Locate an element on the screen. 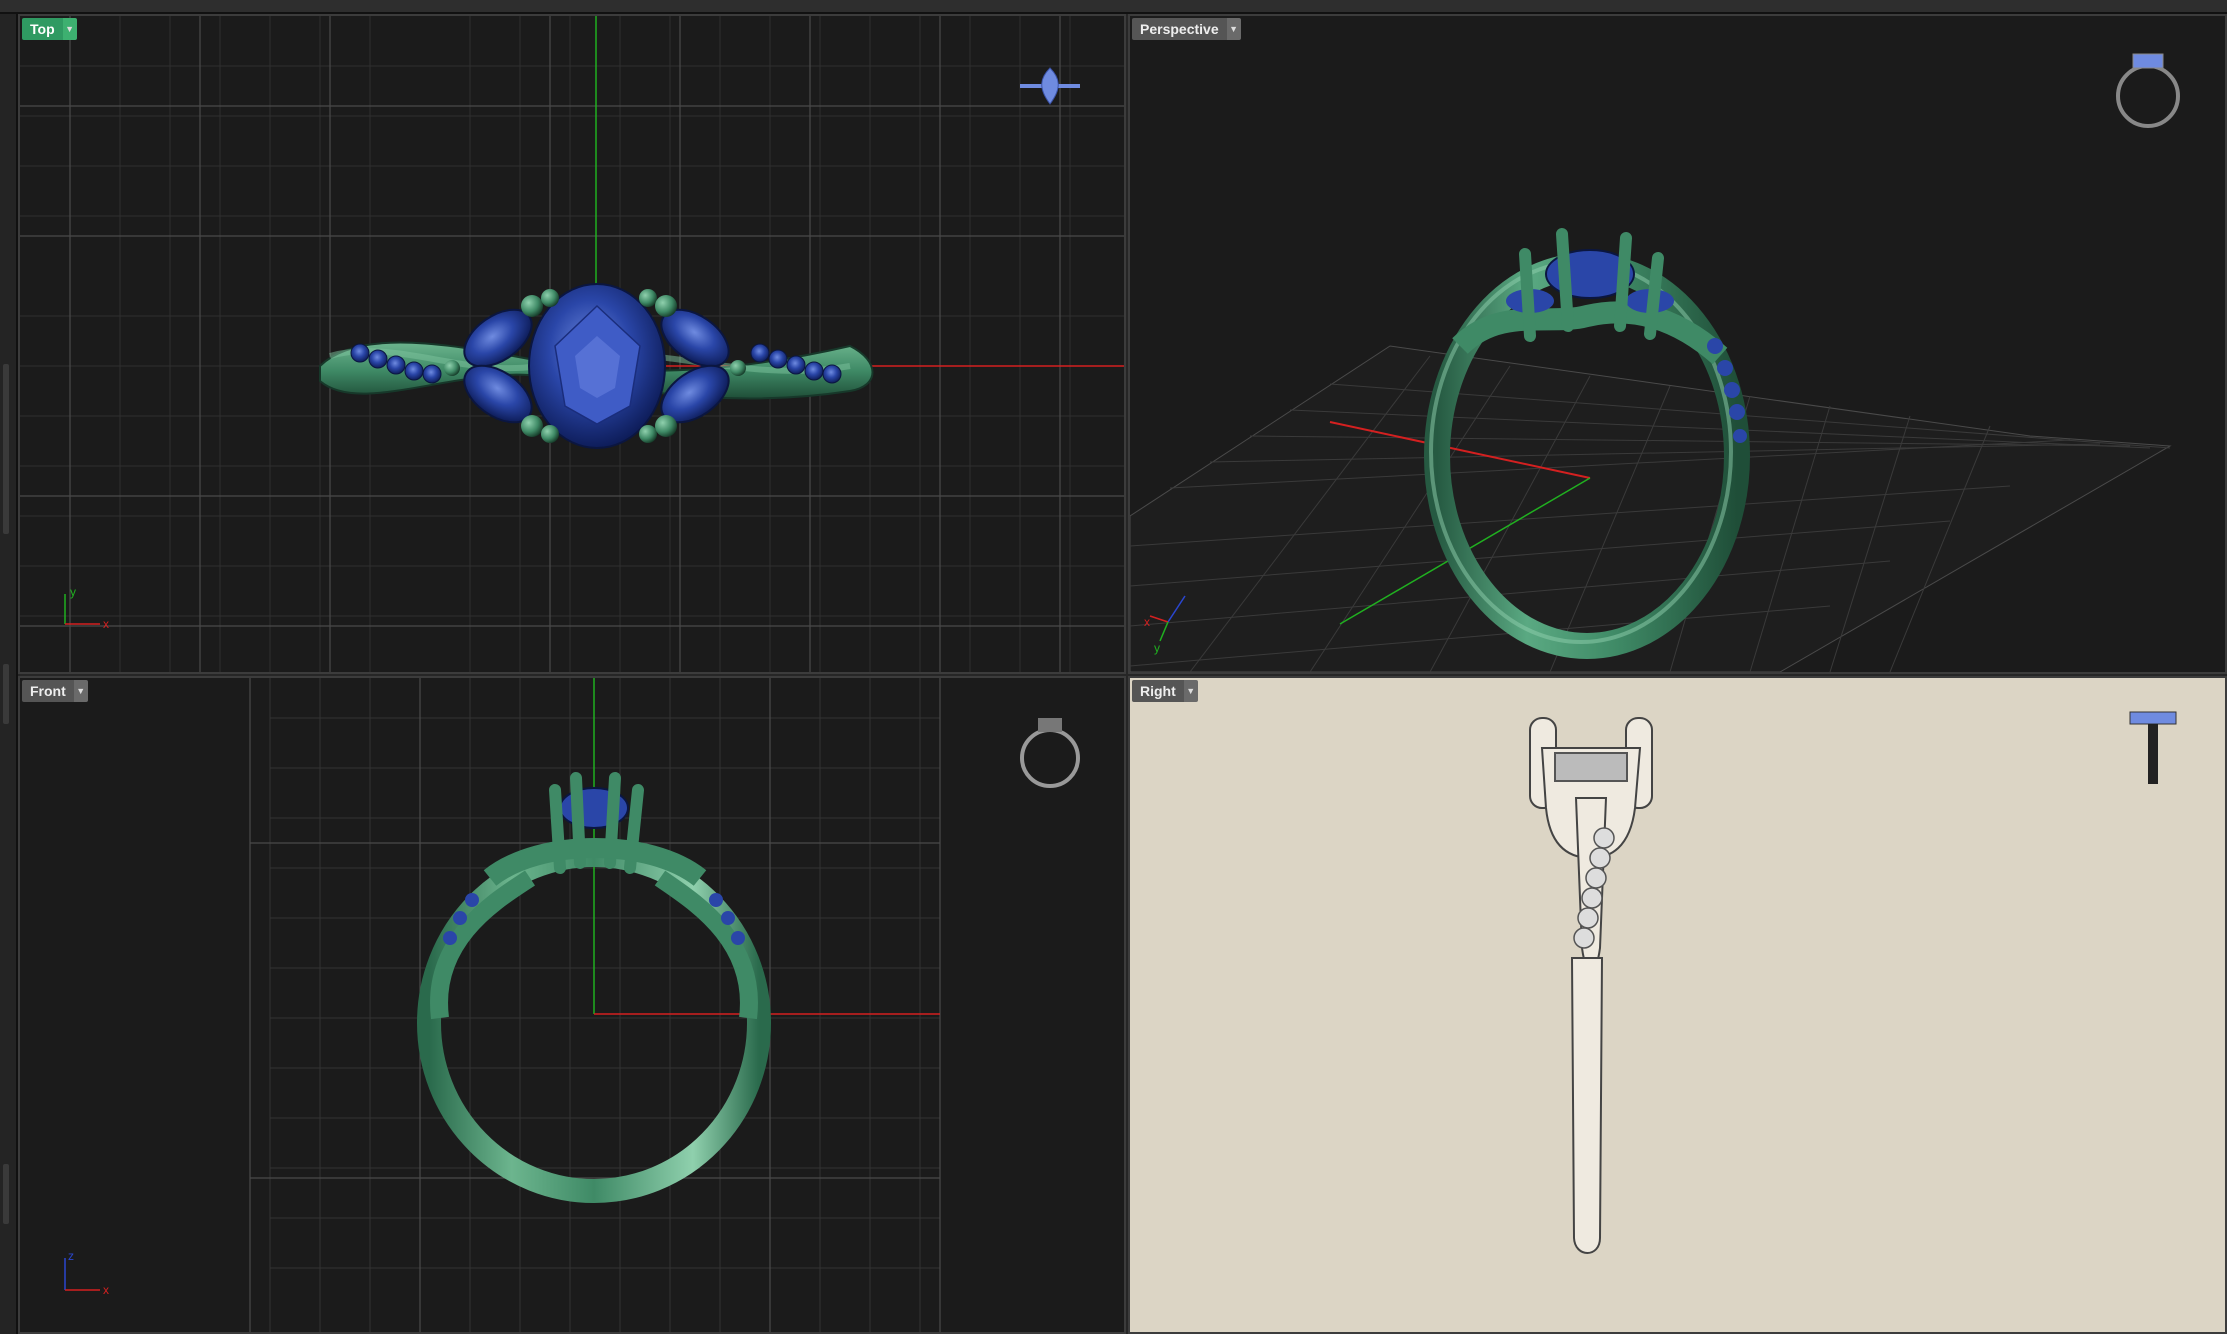  top-toolbar-strip is located at coordinates (1113, 7).